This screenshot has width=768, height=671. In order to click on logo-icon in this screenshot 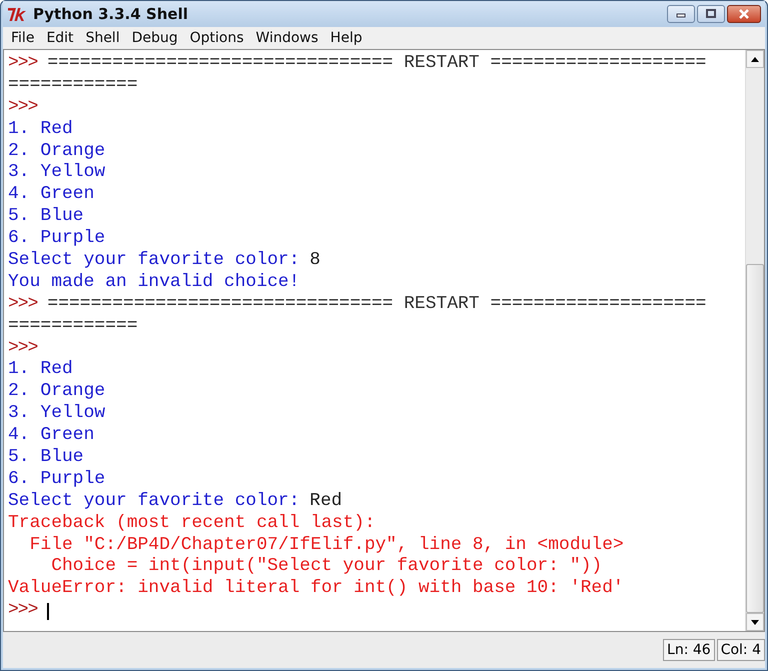, I will do `click(17, 14)`.